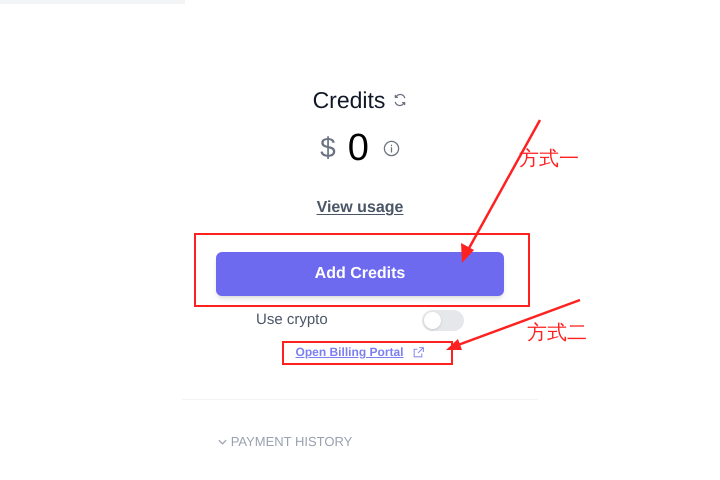 The width and height of the screenshot is (720, 480). I want to click on currency-symbol: $, so click(328, 148).